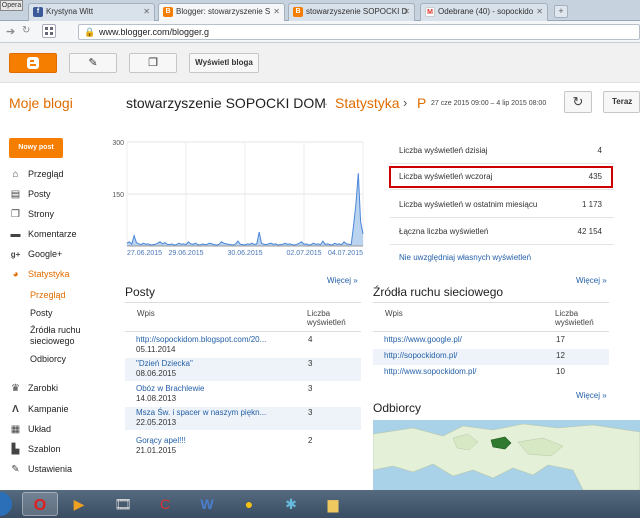 The image size is (640, 518). I want to click on sidebar-sub-posts: Posty, so click(41, 313).